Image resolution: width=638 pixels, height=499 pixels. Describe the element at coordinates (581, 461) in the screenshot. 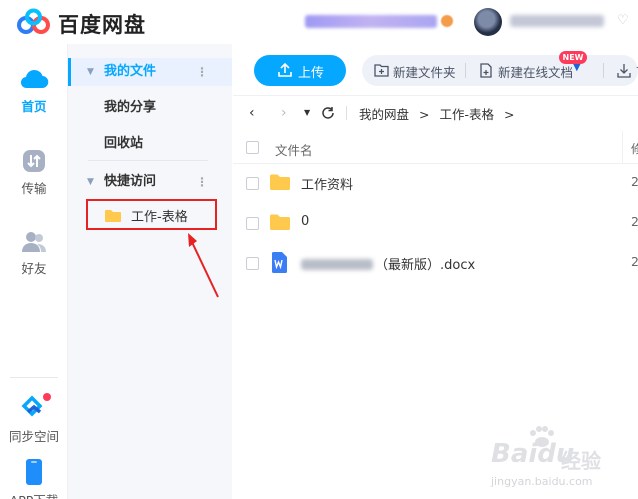

I see `watermark-cn: 经验` at that location.